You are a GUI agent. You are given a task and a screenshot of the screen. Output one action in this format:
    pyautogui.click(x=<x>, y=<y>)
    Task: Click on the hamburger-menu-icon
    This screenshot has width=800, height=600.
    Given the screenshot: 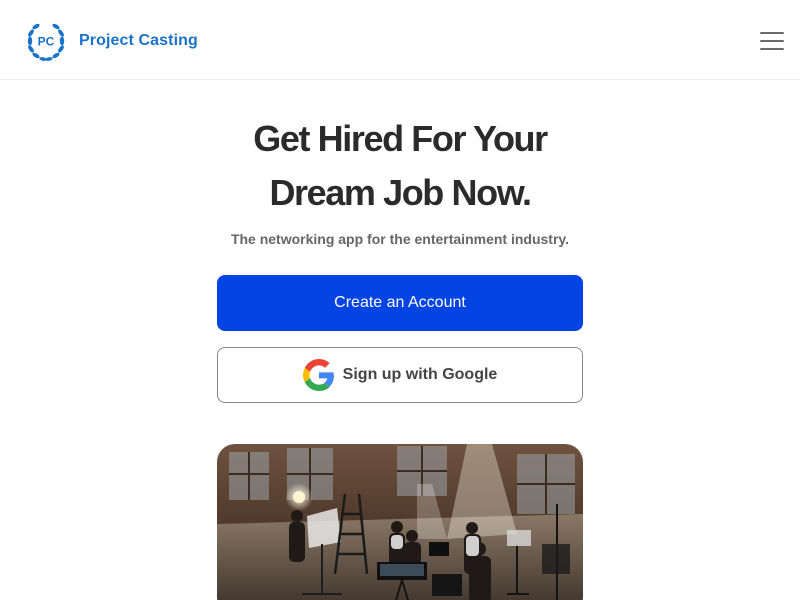 What is the action you would take?
    pyautogui.click(x=772, y=41)
    